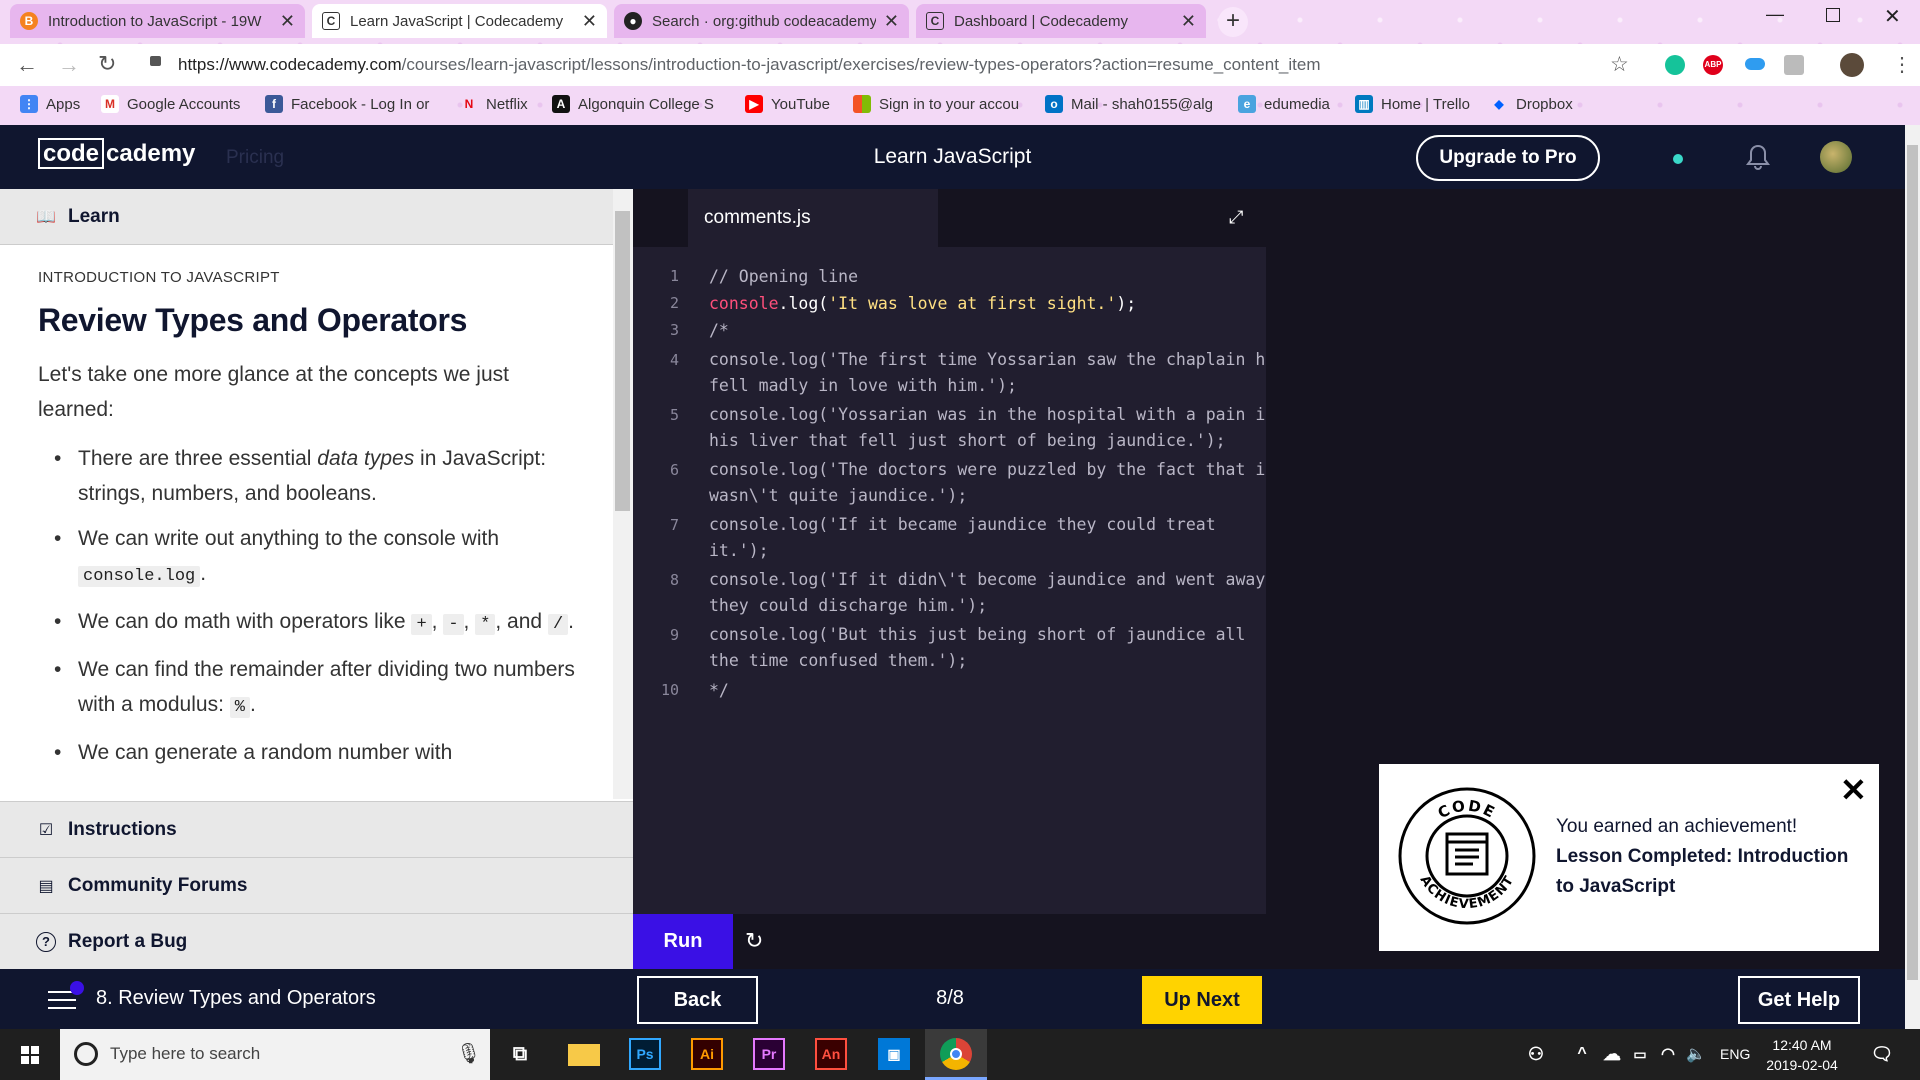  What do you see at coordinates (683, 941) in the screenshot?
I see `run-button: Run` at bounding box center [683, 941].